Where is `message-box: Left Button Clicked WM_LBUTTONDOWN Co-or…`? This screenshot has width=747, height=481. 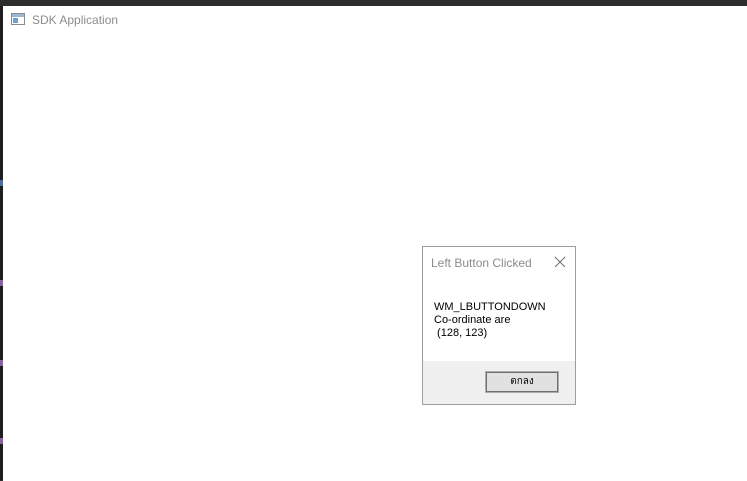
message-box: Left Button Clicked WM_LBUTTONDOWN Co-or… is located at coordinates (499, 325).